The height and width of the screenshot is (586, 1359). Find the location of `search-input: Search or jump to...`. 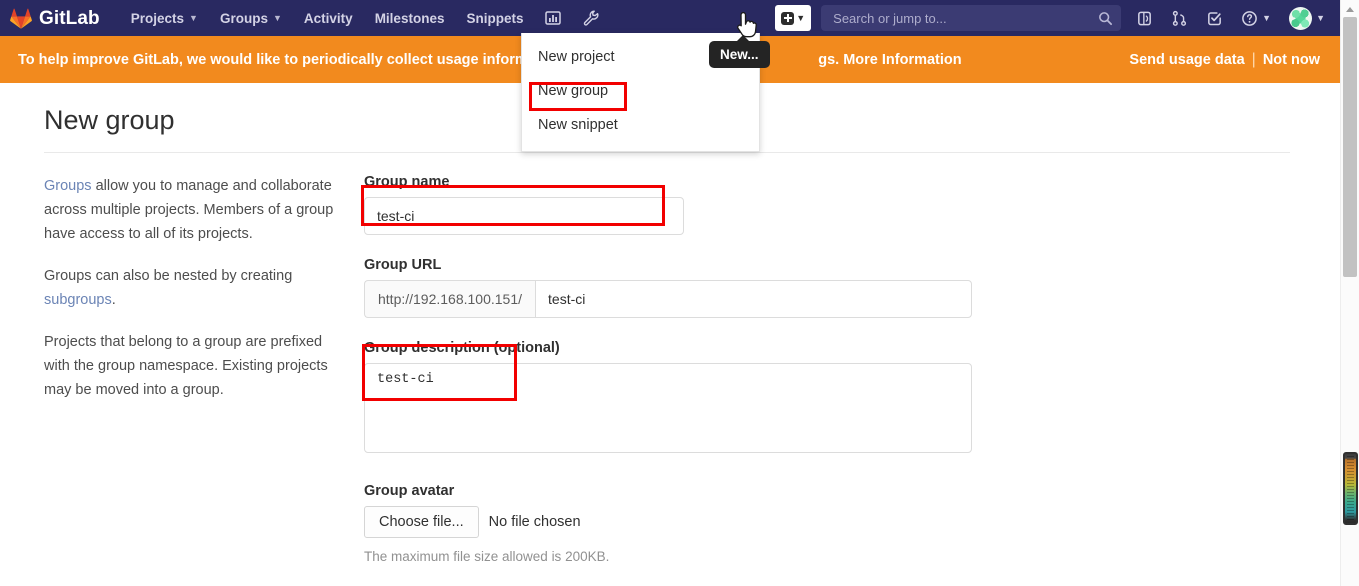

search-input: Search or jump to... is located at coordinates (971, 18).